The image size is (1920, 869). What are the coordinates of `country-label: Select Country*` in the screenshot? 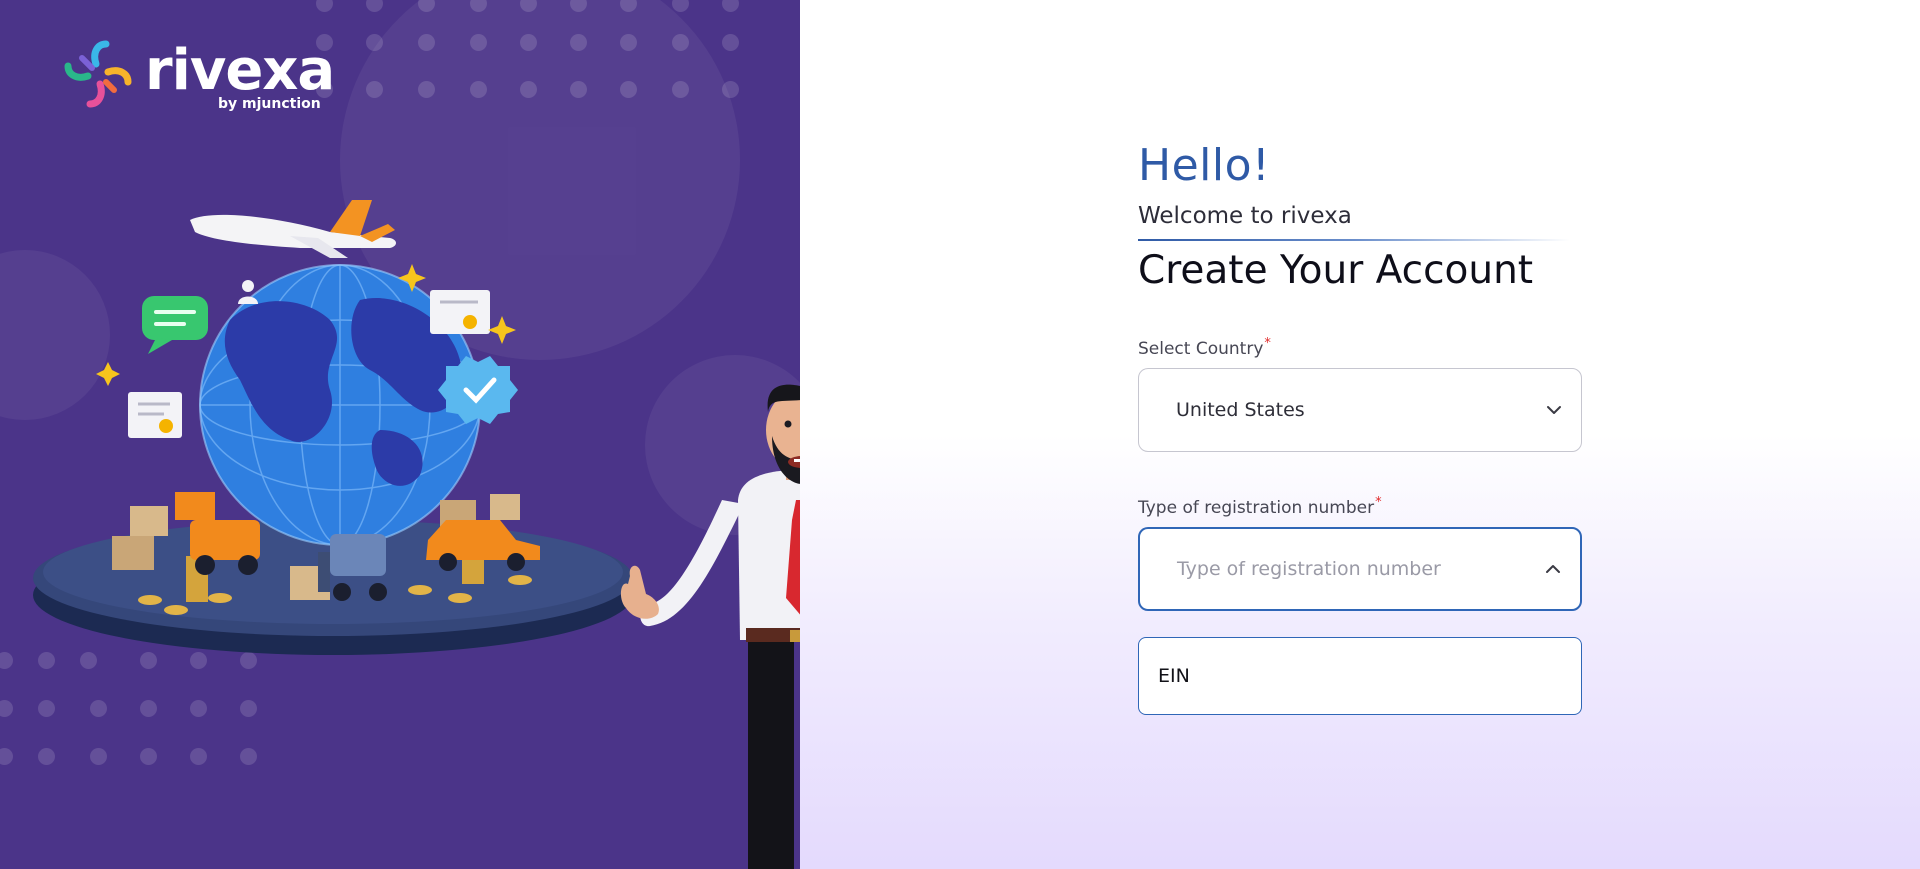 It's located at (1204, 347).